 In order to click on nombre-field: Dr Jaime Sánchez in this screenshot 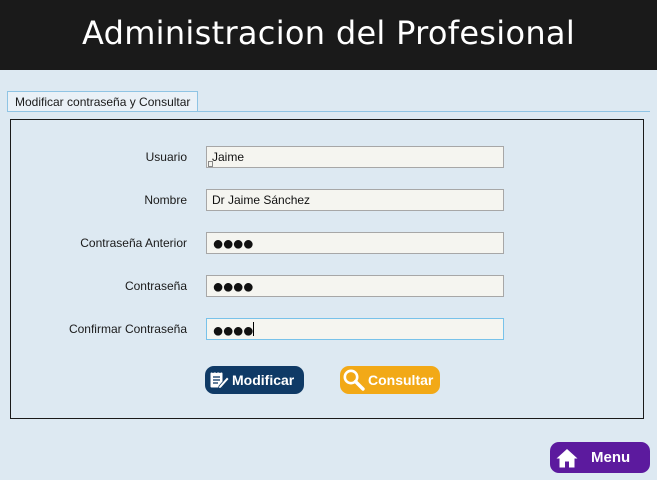, I will do `click(355, 200)`.